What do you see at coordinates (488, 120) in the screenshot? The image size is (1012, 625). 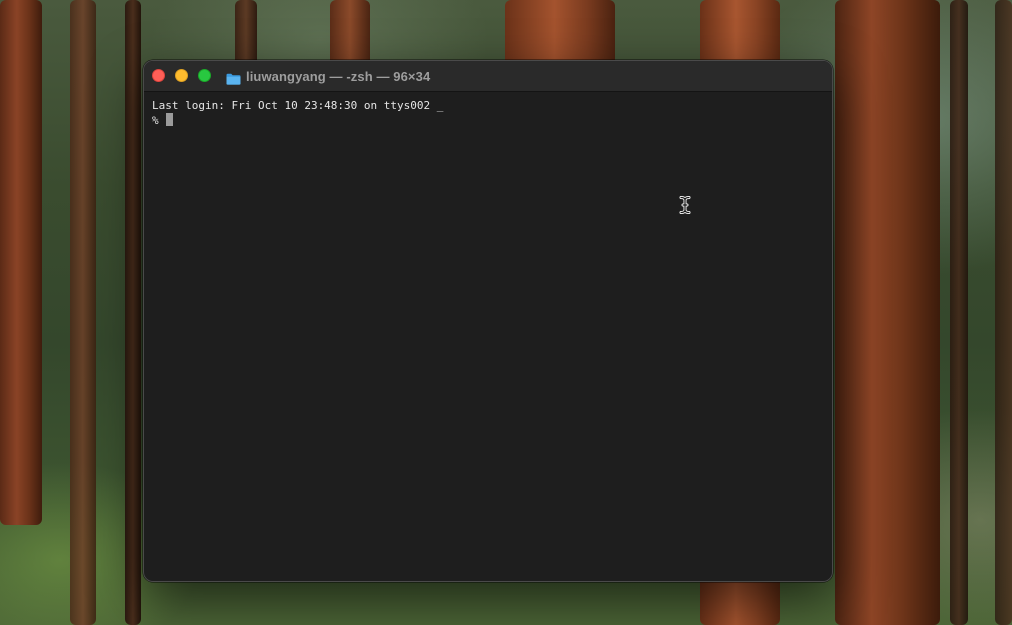 I see `prompt-line: %` at bounding box center [488, 120].